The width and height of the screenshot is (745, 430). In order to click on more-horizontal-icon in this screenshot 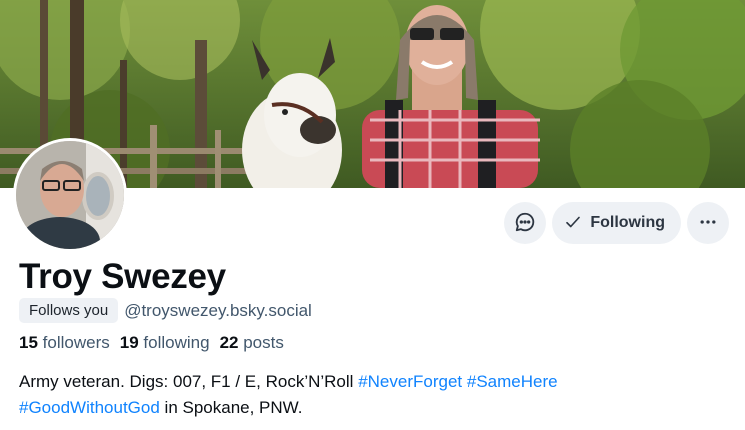, I will do `click(708, 223)`.